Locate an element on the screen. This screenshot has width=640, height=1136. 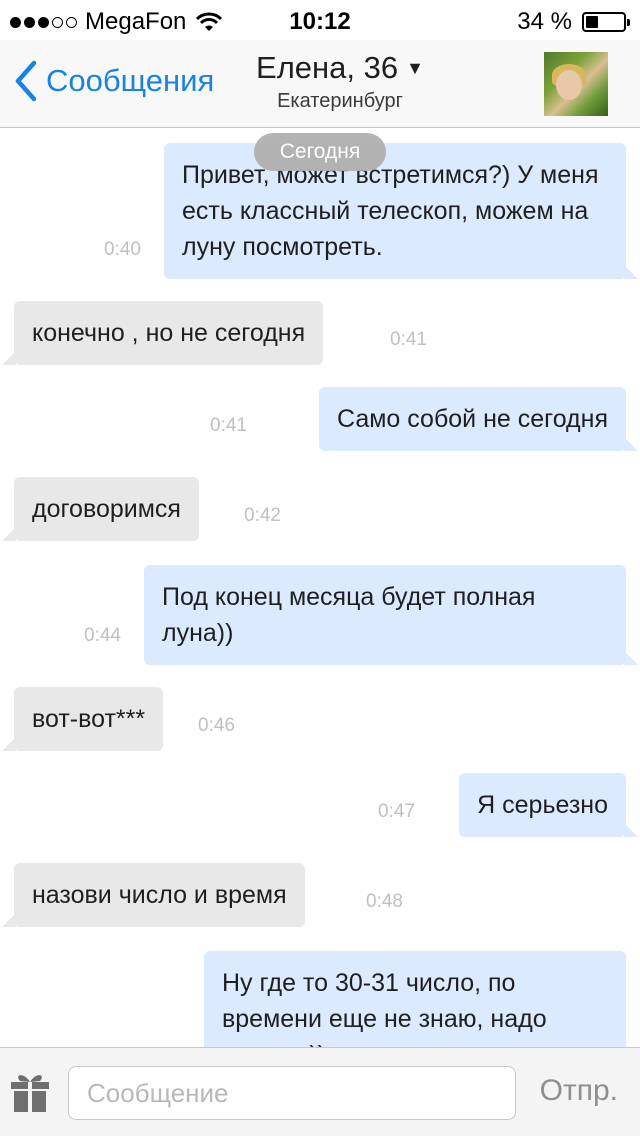
message-bubble-incoming: конечно , но не сегодня is located at coordinates (162, 333).